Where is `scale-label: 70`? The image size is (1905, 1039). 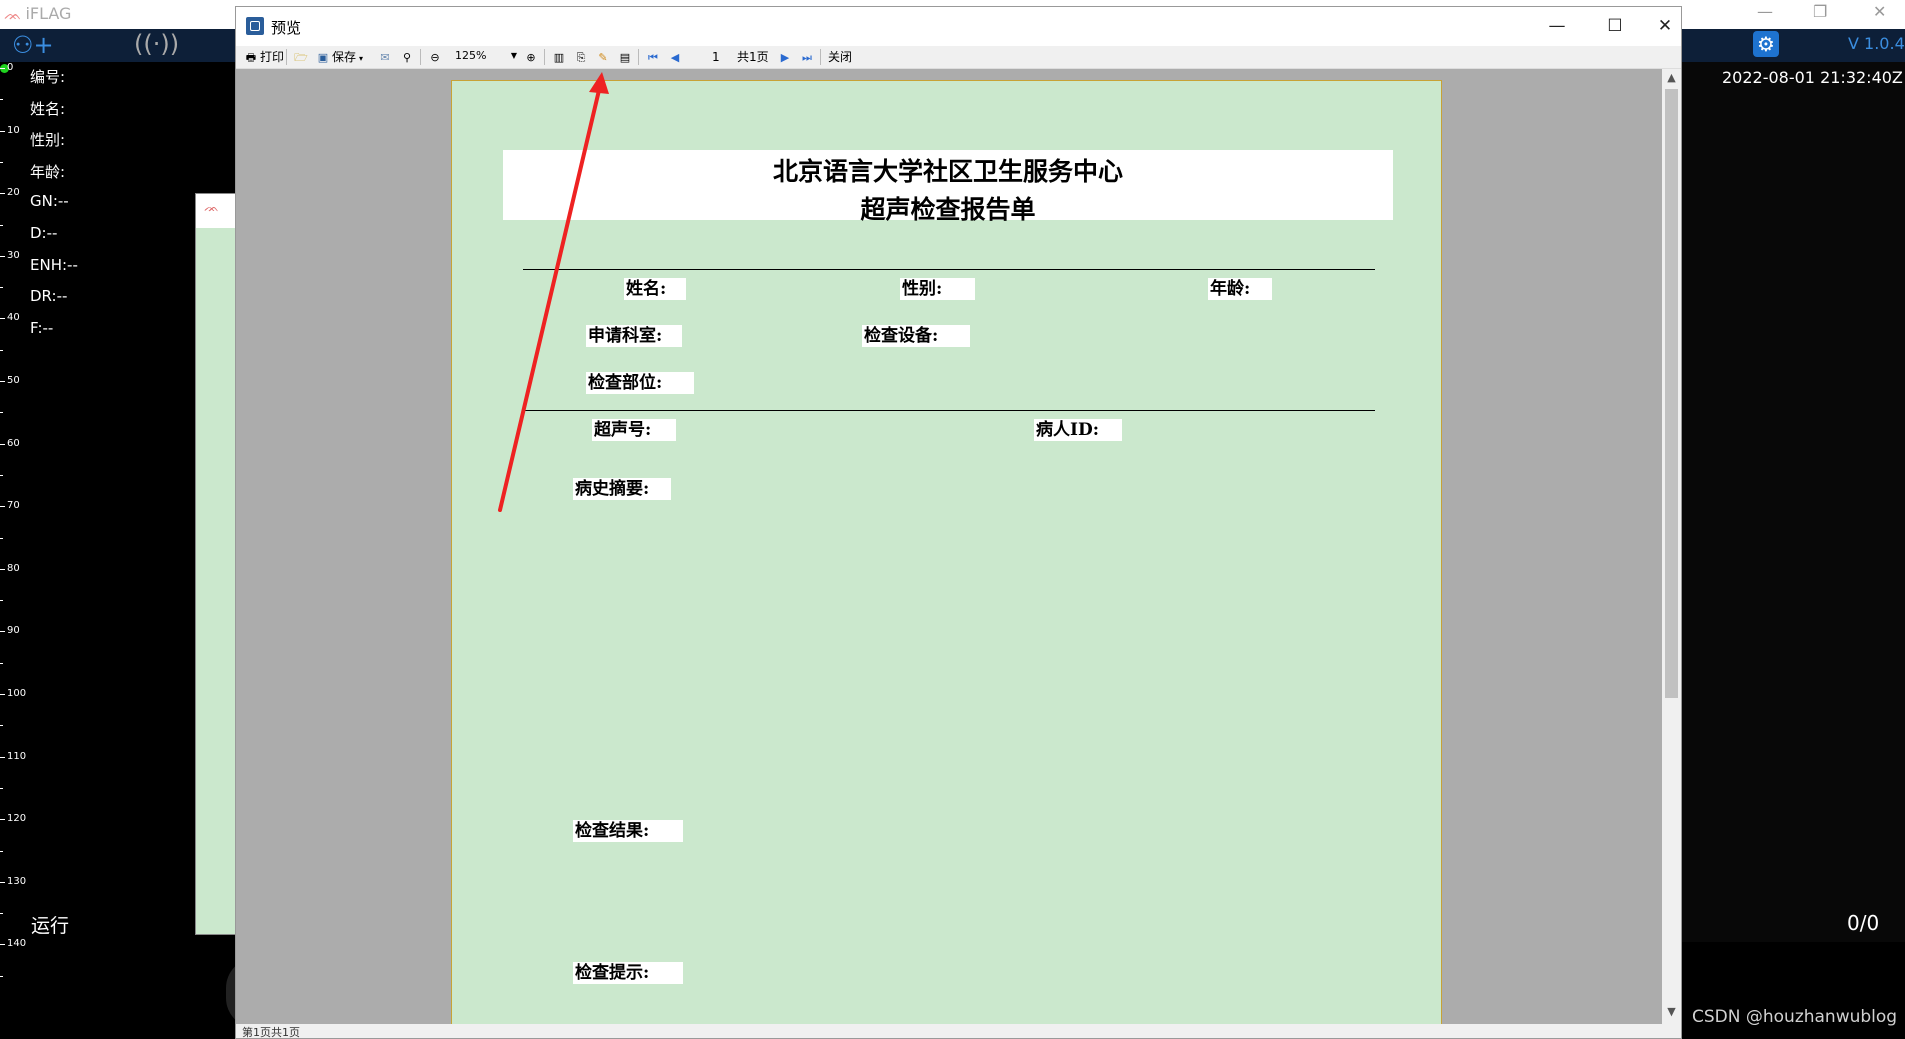 scale-label: 70 is located at coordinates (13, 506).